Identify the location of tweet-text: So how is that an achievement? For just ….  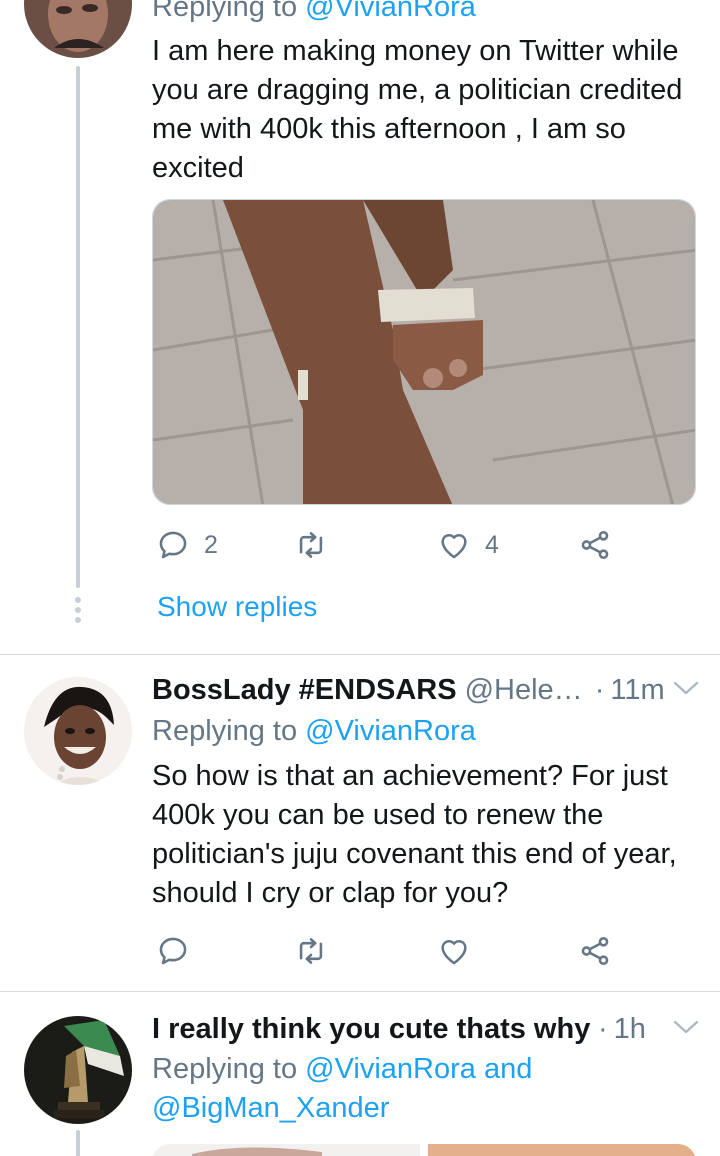
(414, 834).